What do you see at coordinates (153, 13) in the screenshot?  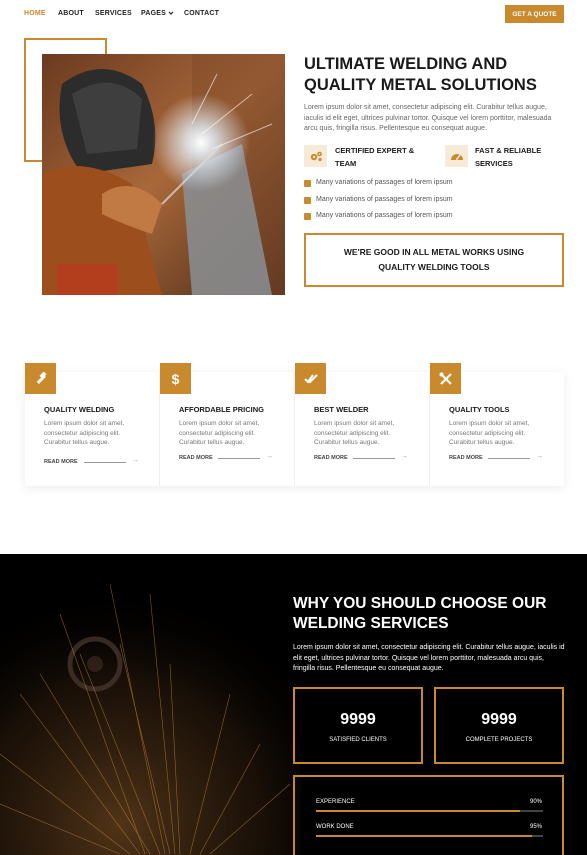 I see `nav-pages-label: PAGES` at bounding box center [153, 13].